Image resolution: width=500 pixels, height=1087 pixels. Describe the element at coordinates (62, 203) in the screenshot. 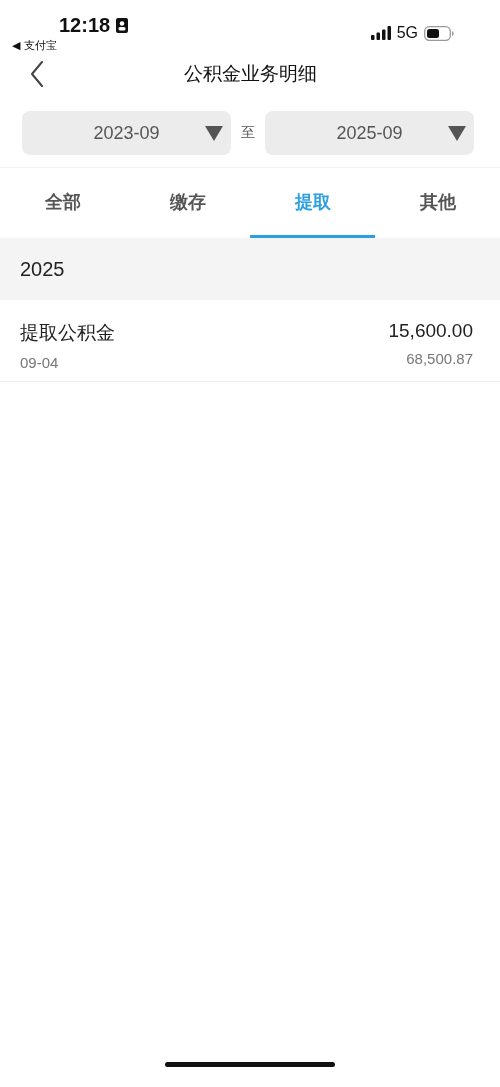

I see `filter-tab: 全部` at that location.